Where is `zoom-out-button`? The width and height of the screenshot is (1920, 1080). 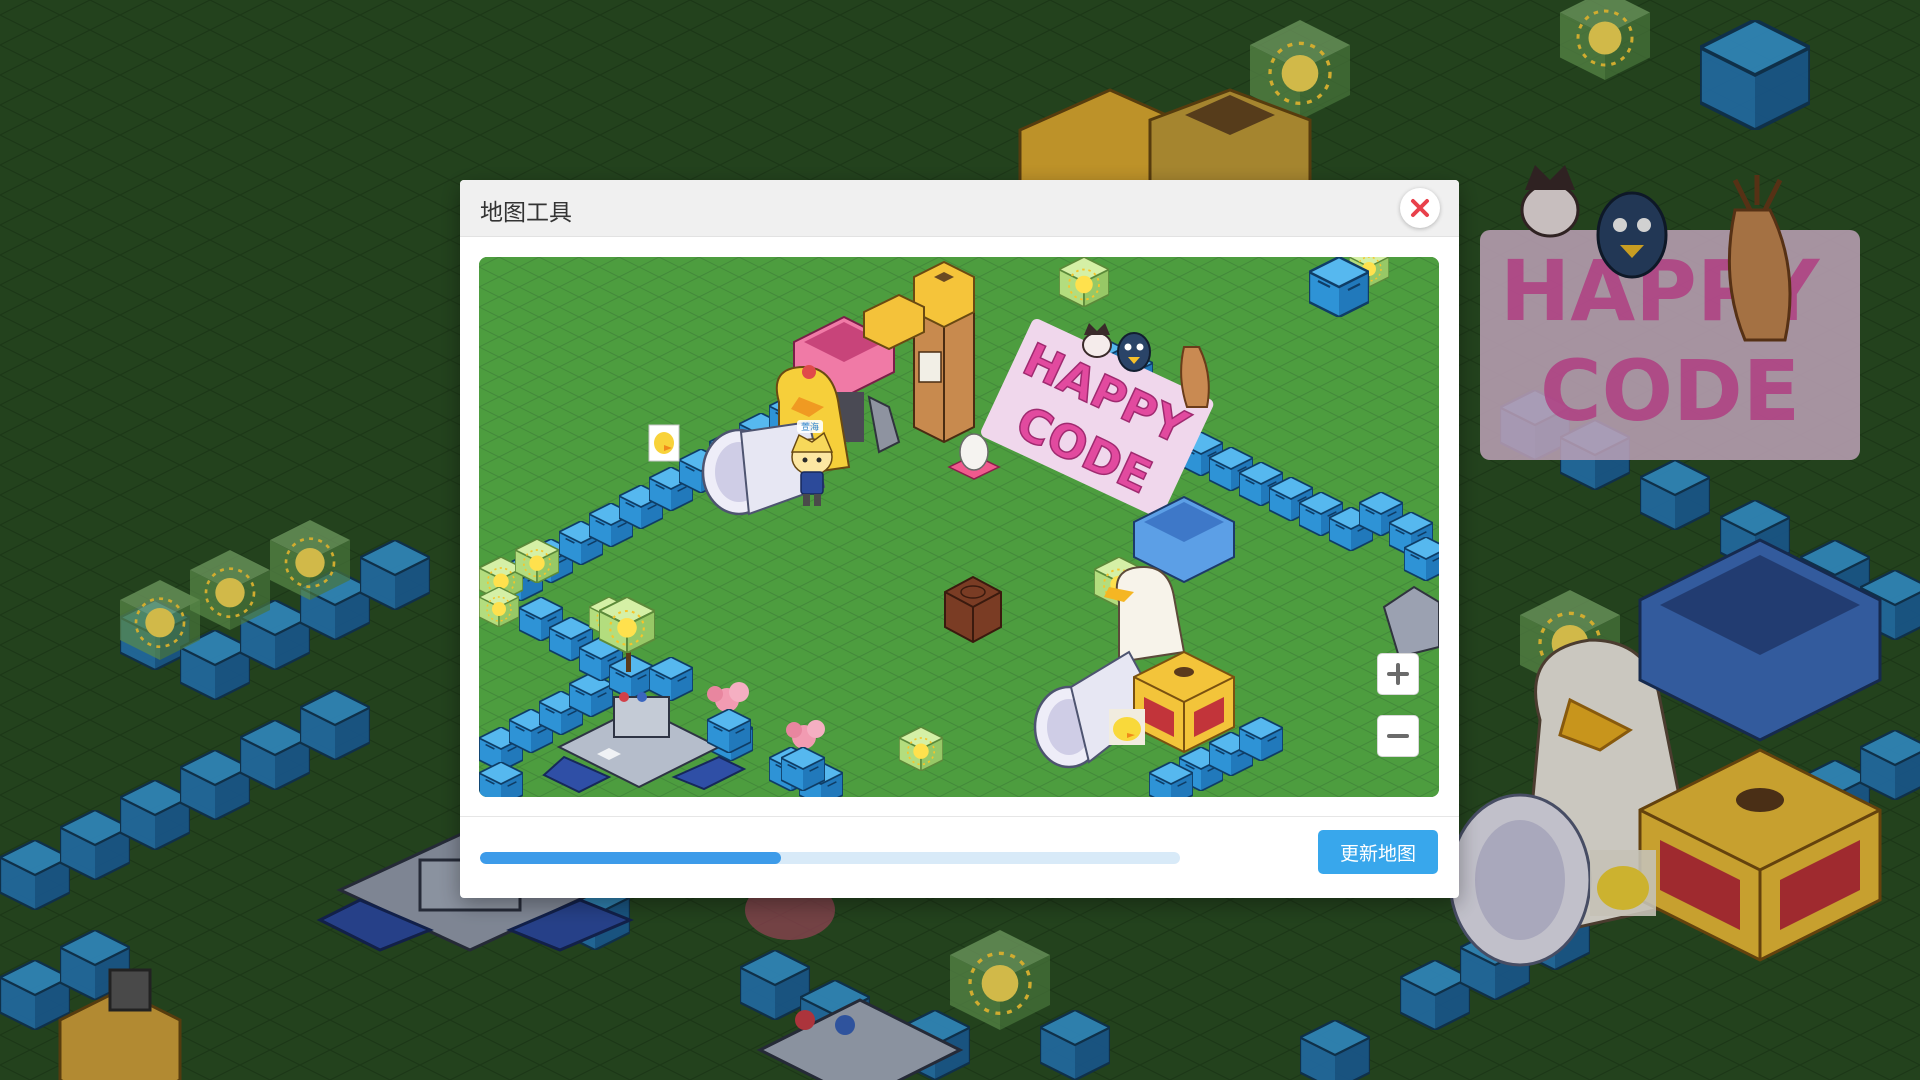 zoom-out-button is located at coordinates (1398, 736).